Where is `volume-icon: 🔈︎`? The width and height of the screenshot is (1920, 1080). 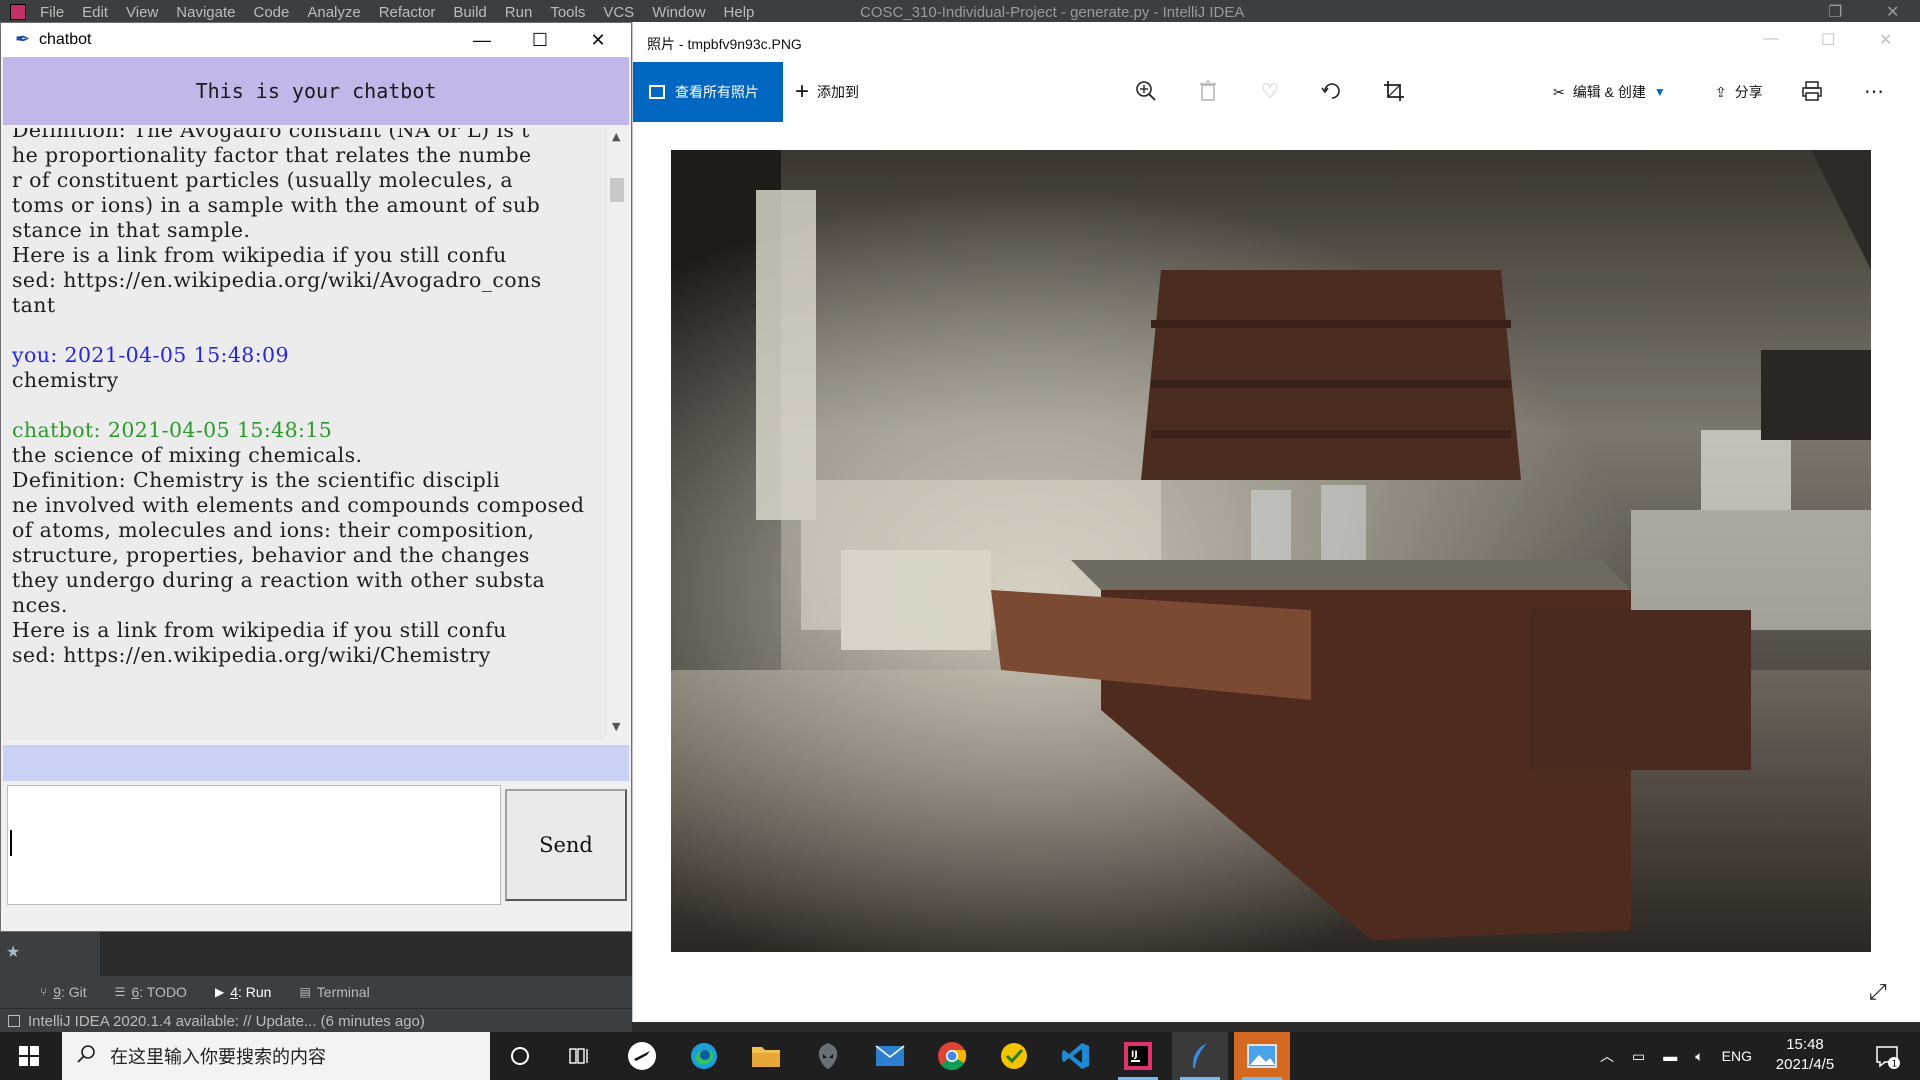
volume-icon: 🔈︎ is located at coordinates (1699, 1056).